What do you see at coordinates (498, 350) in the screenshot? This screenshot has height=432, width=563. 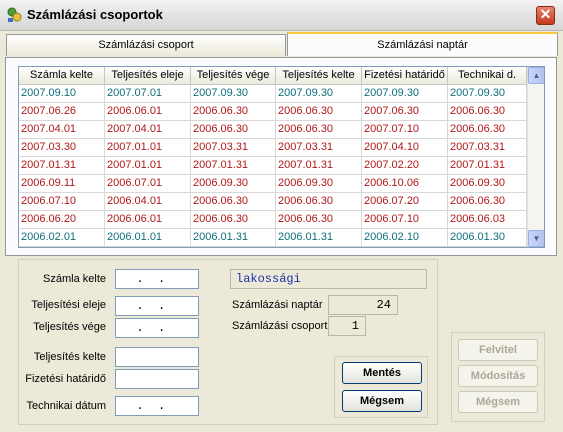 I see `add-button: Felvitel` at bounding box center [498, 350].